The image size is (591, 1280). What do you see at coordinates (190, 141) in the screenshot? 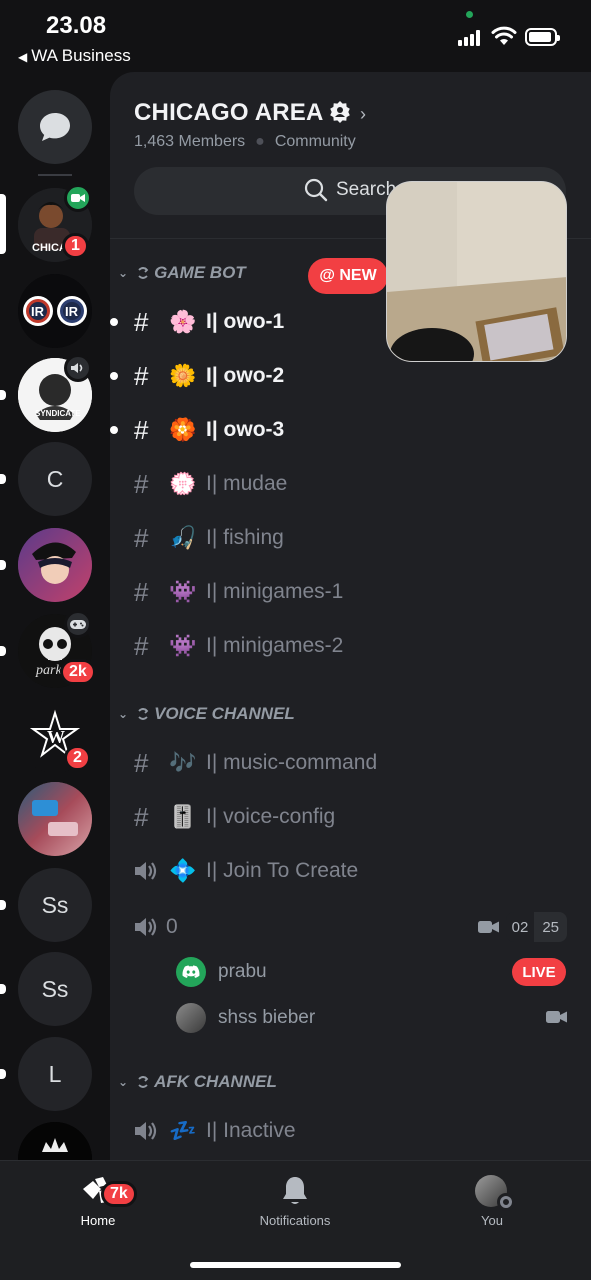
I see `member-count: 1,463 Members` at bounding box center [190, 141].